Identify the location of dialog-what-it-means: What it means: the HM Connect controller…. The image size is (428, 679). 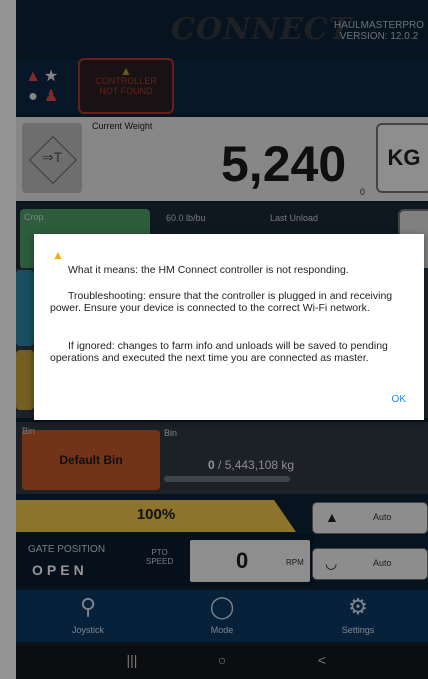
(208, 270).